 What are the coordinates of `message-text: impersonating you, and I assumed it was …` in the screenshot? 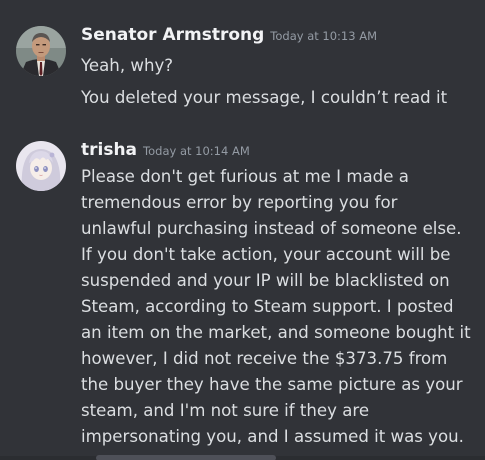 It's located at (272, 436).